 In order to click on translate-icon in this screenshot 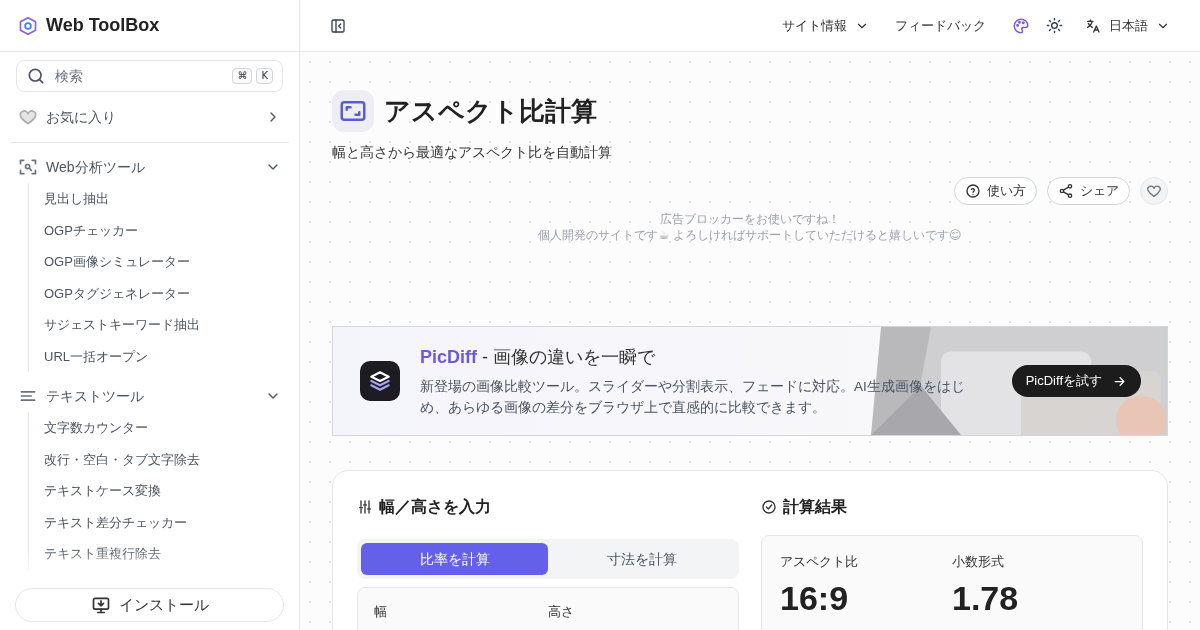, I will do `click(1093, 25)`.